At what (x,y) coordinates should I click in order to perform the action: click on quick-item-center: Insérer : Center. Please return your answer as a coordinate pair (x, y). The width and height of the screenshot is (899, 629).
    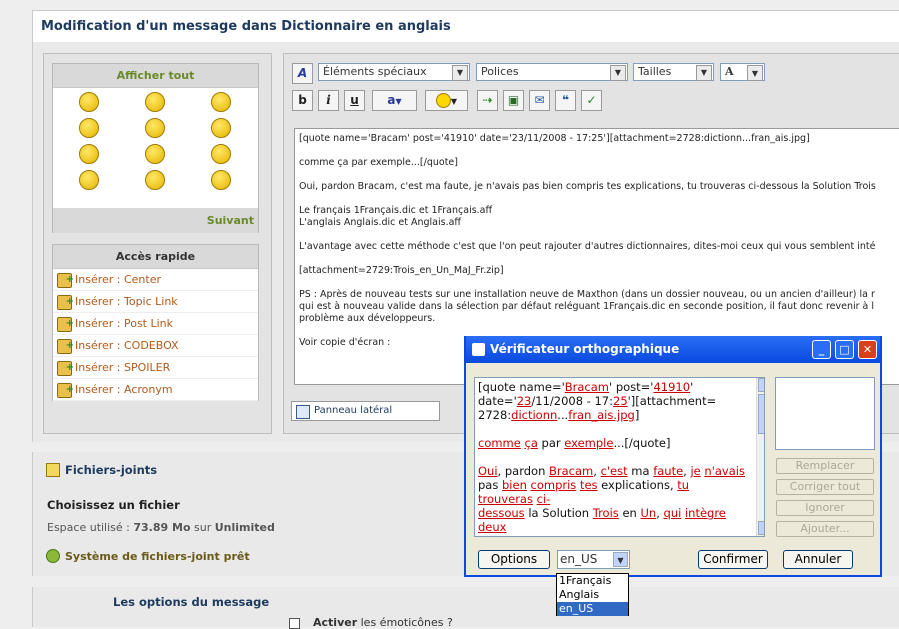
    Looking at the image, I should click on (155, 280).